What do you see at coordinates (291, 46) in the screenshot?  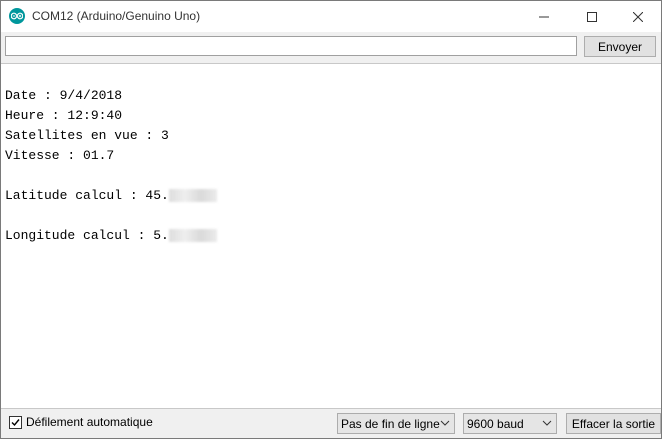 I see `send-input` at bounding box center [291, 46].